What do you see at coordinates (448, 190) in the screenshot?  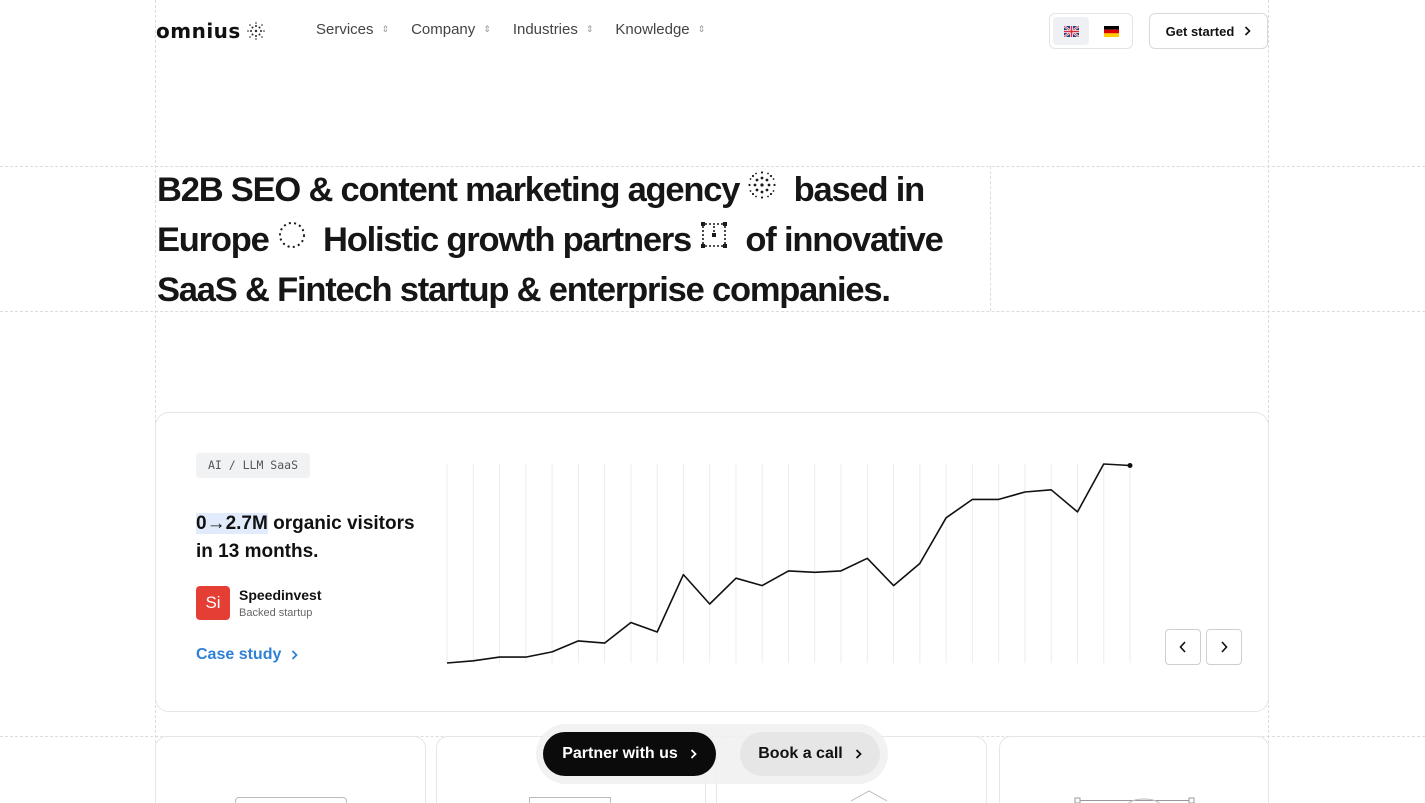 I see `hero-part-1: B2B SEO & content marketing agency` at bounding box center [448, 190].